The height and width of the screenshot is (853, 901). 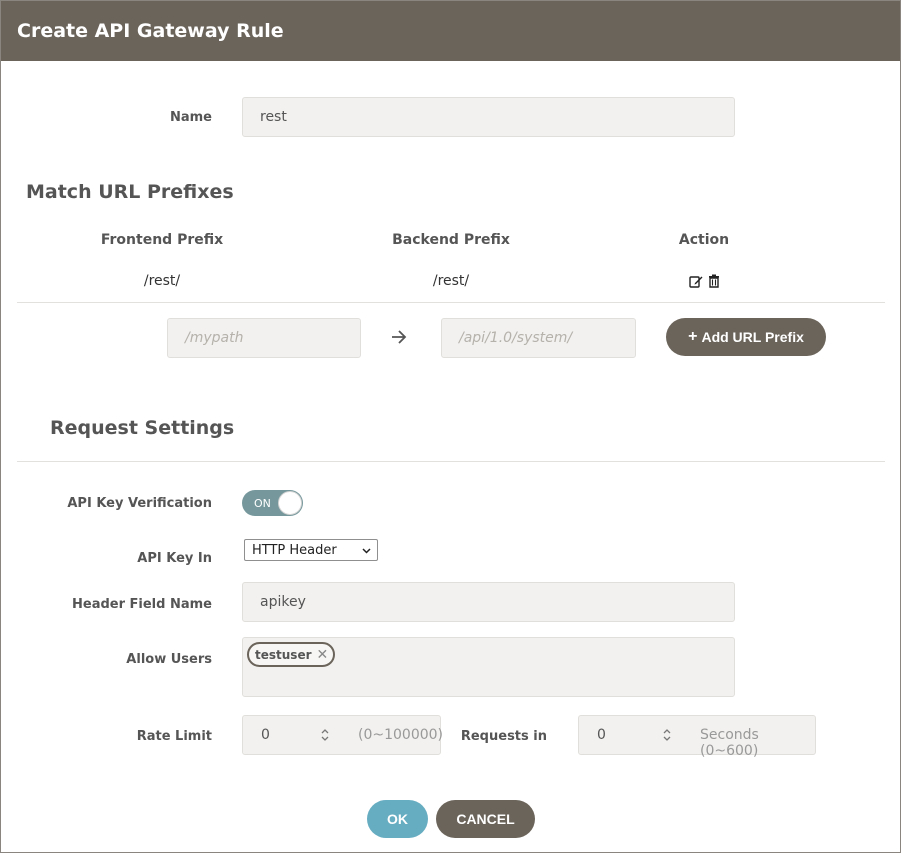 I want to click on user-tag: testuser ✕, so click(x=291, y=654).